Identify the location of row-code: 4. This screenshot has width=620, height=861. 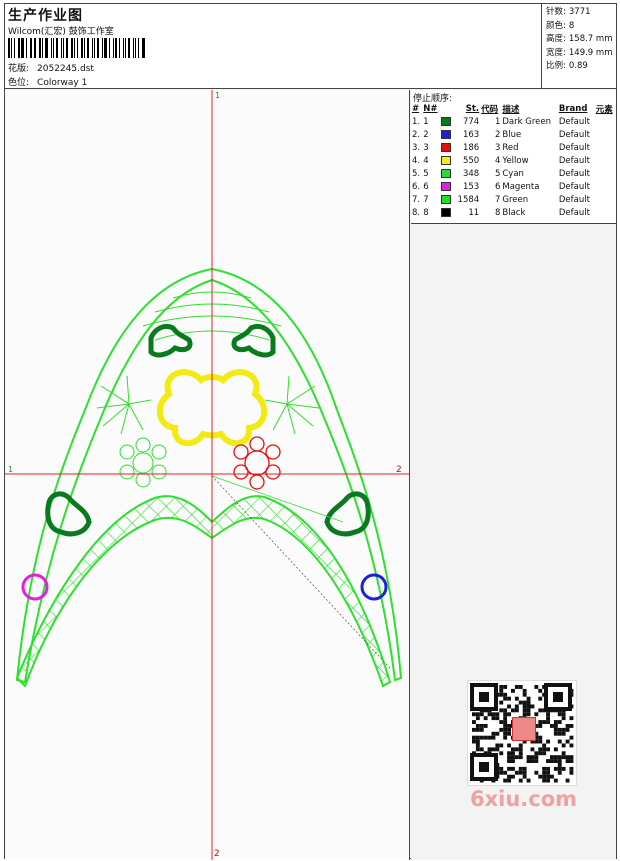
(497, 160).